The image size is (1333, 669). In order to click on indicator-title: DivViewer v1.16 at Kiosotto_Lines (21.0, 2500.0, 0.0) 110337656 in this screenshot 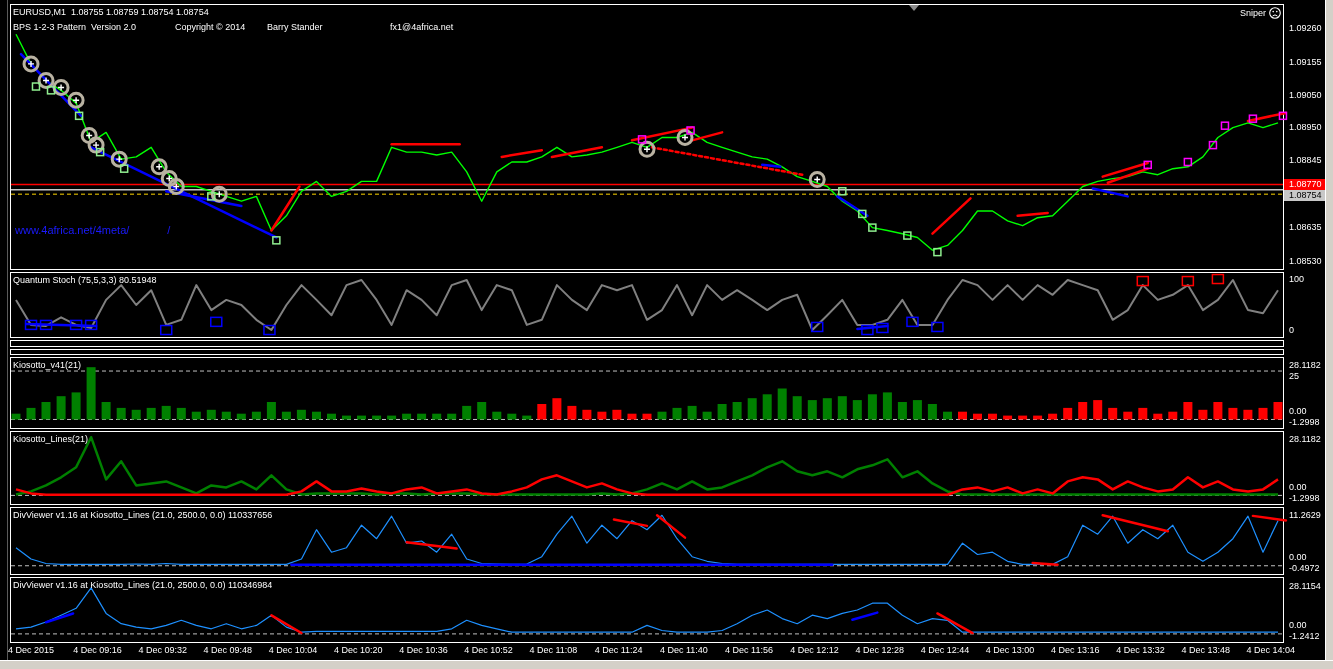, I will do `click(143, 515)`.